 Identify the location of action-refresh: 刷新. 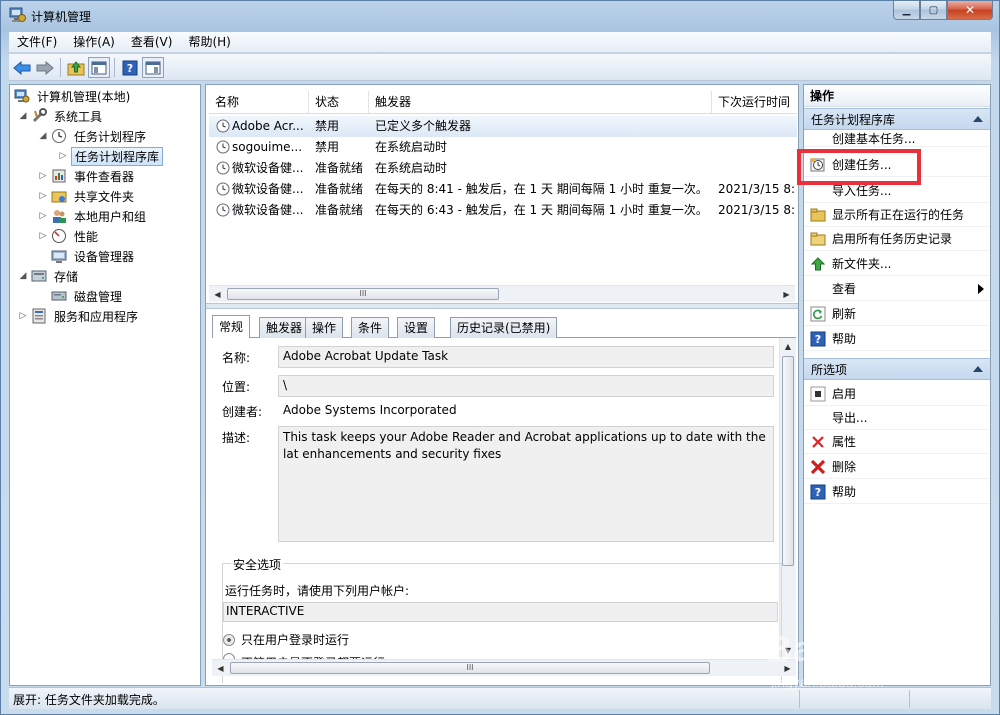
(897, 314).